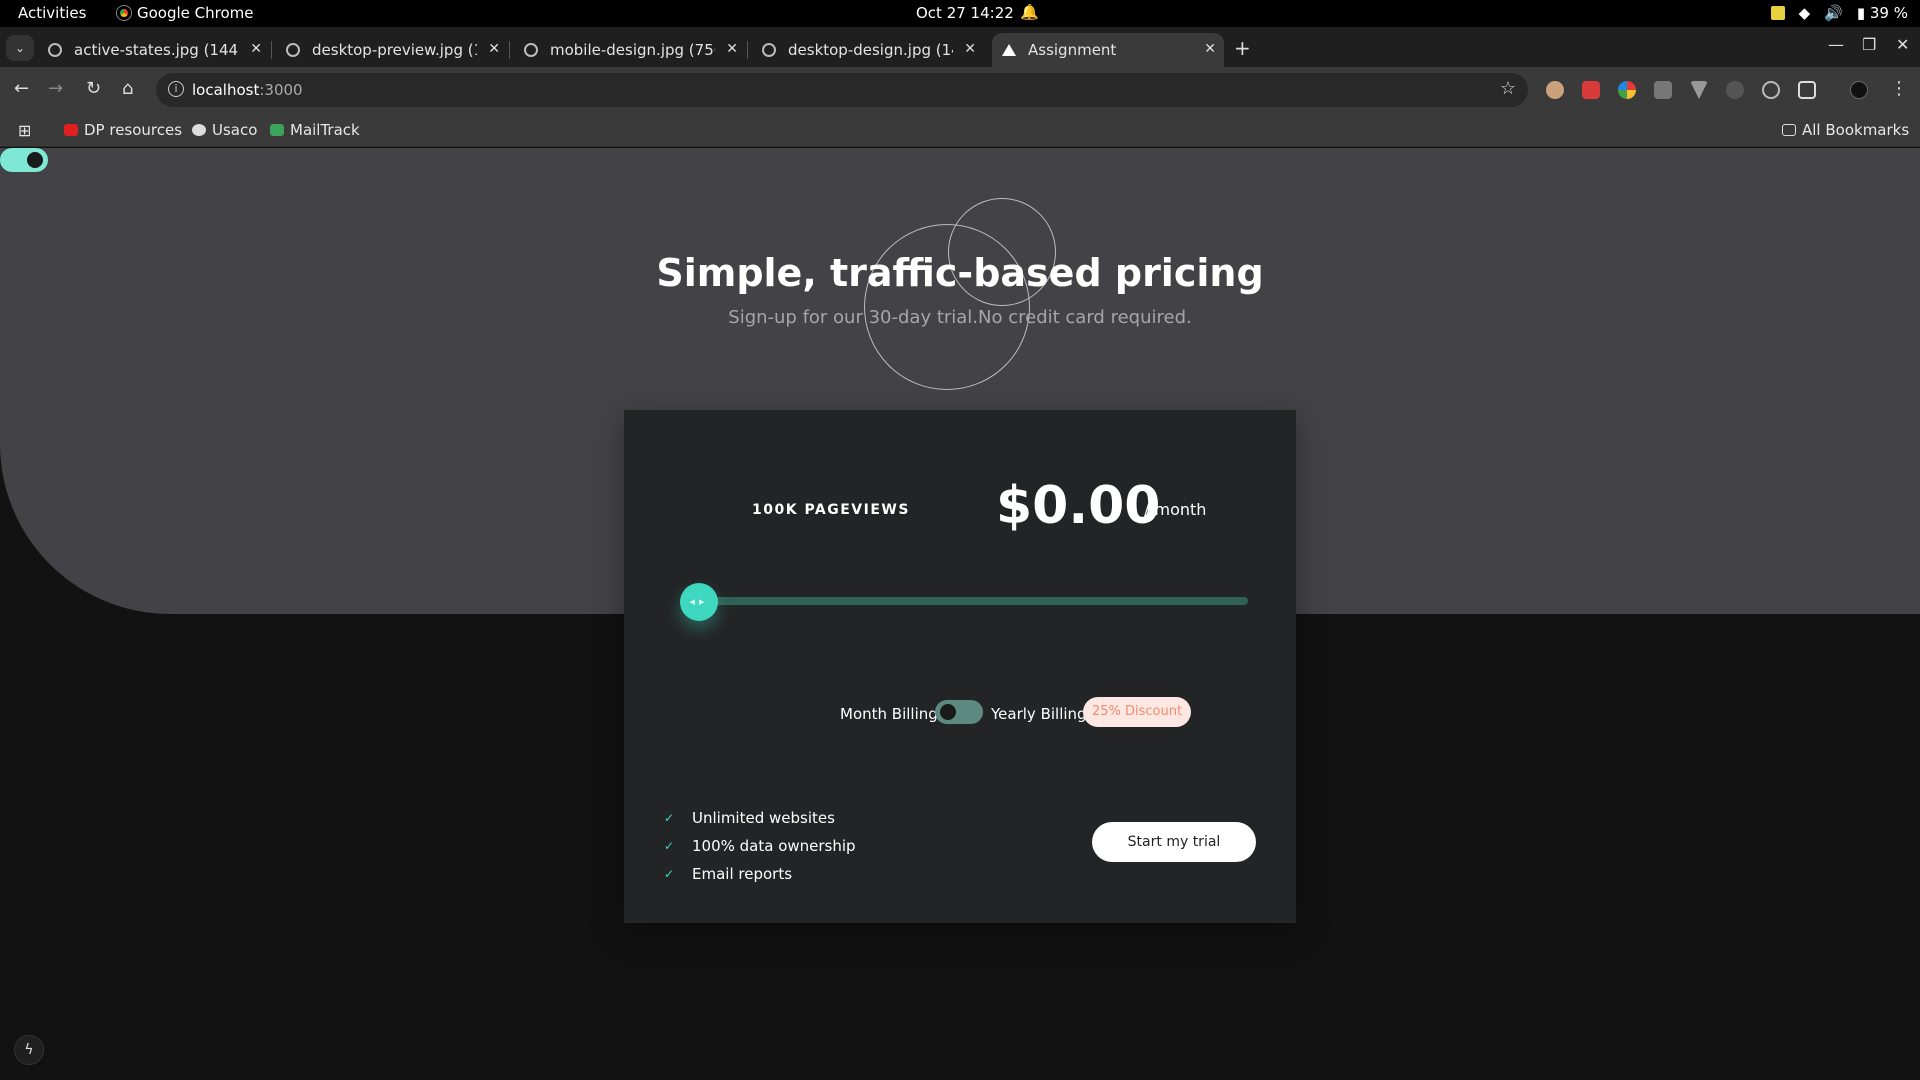  I want to click on tab-search-icon: ⌄, so click(20, 48).